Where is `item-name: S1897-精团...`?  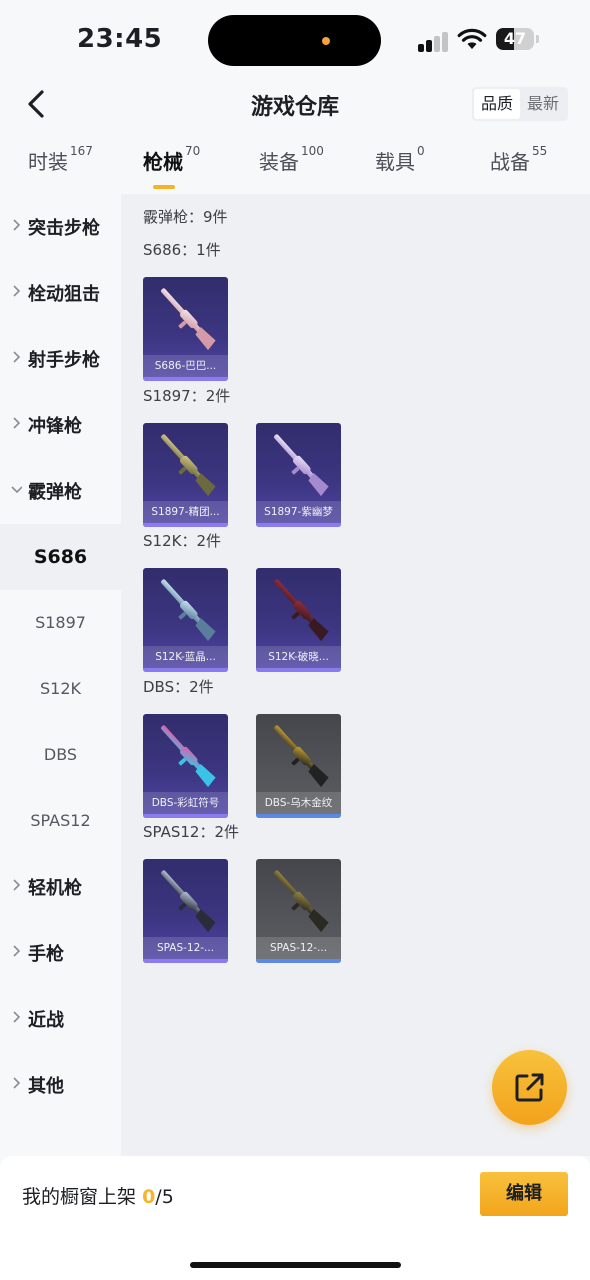 item-name: S1897-精团... is located at coordinates (185, 512).